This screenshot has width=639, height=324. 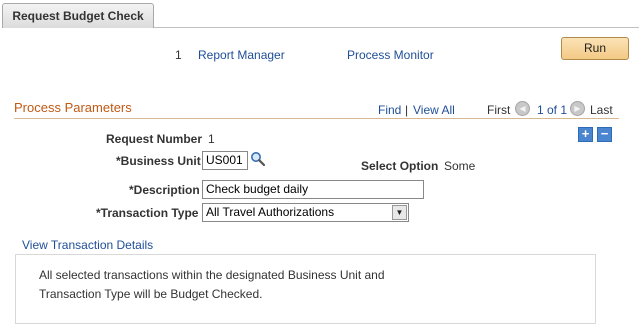 What do you see at coordinates (460, 166) in the screenshot?
I see `select-option-value: Some` at bounding box center [460, 166].